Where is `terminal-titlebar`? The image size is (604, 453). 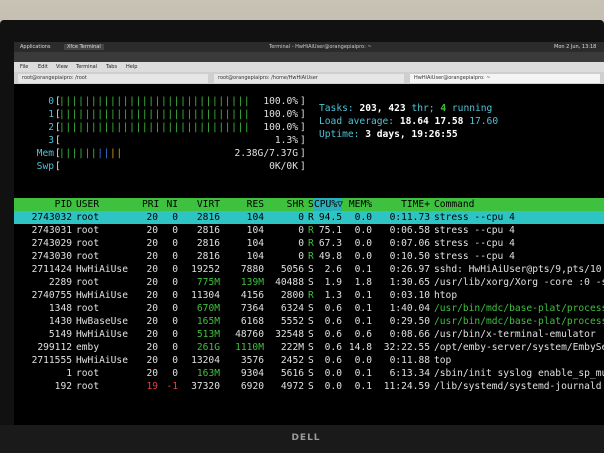
terminal-titlebar is located at coordinates (309, 57).